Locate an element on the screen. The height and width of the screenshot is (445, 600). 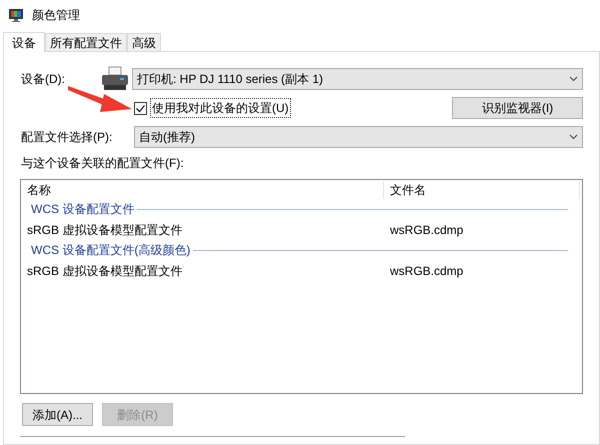
dropdown: 打印机: HP DJ 1110 series (副本 1) is located at coordinates (357, 79).